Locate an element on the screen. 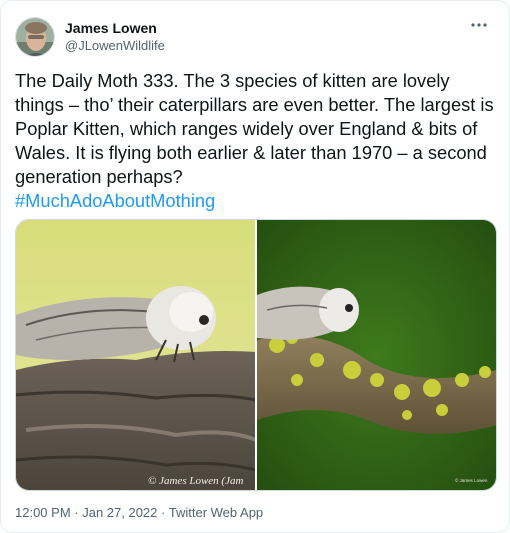 Image resolution: width=510 pixels, height=533 pixels. hashtag-link: #MuchAdoAboutMothing is located at coordinates (115, 200).